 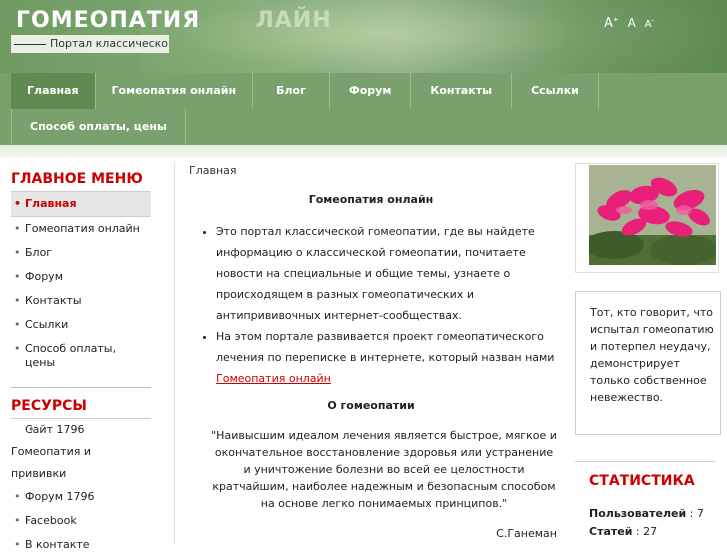 I want to click on menu-item-home: Главная, so click(x=81, y=204).